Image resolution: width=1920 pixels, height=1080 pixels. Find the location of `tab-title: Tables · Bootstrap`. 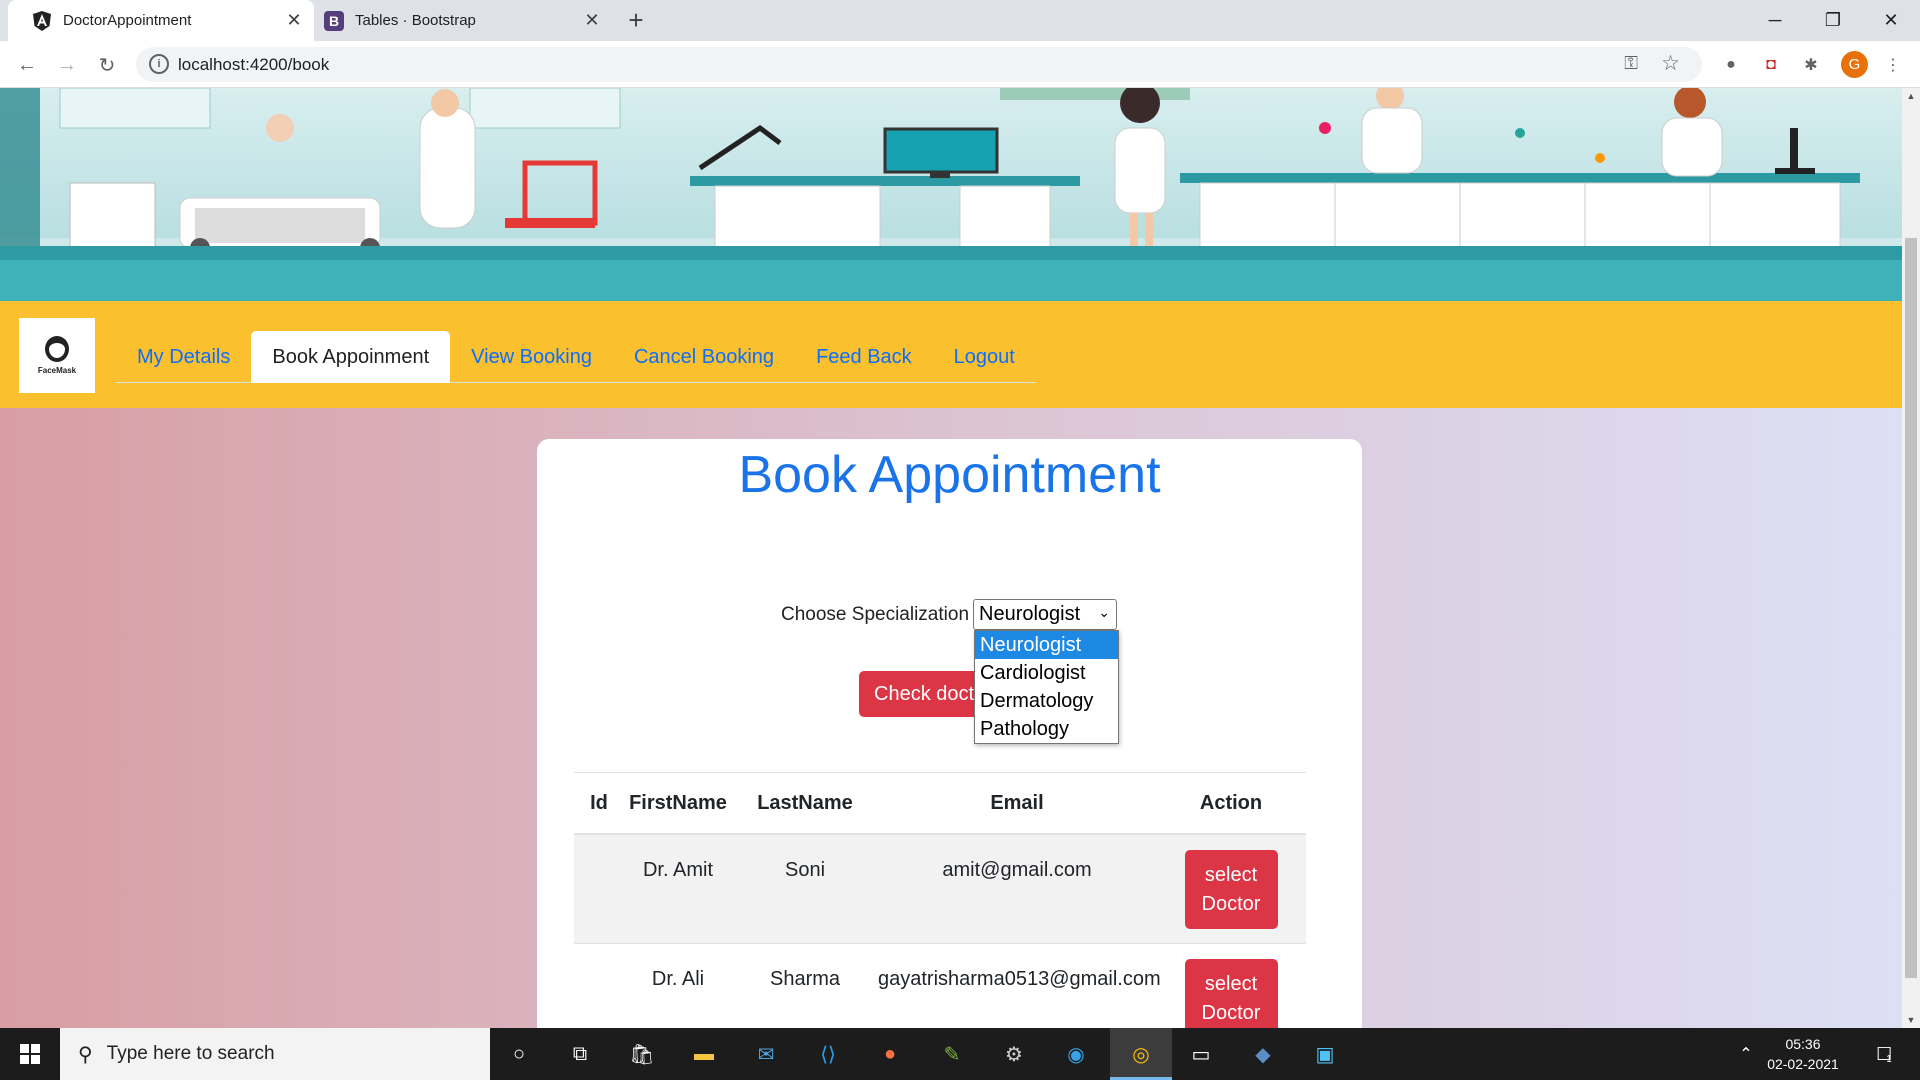

tab-title: Tables · Bootstrap is located at coordinates (415, 20).